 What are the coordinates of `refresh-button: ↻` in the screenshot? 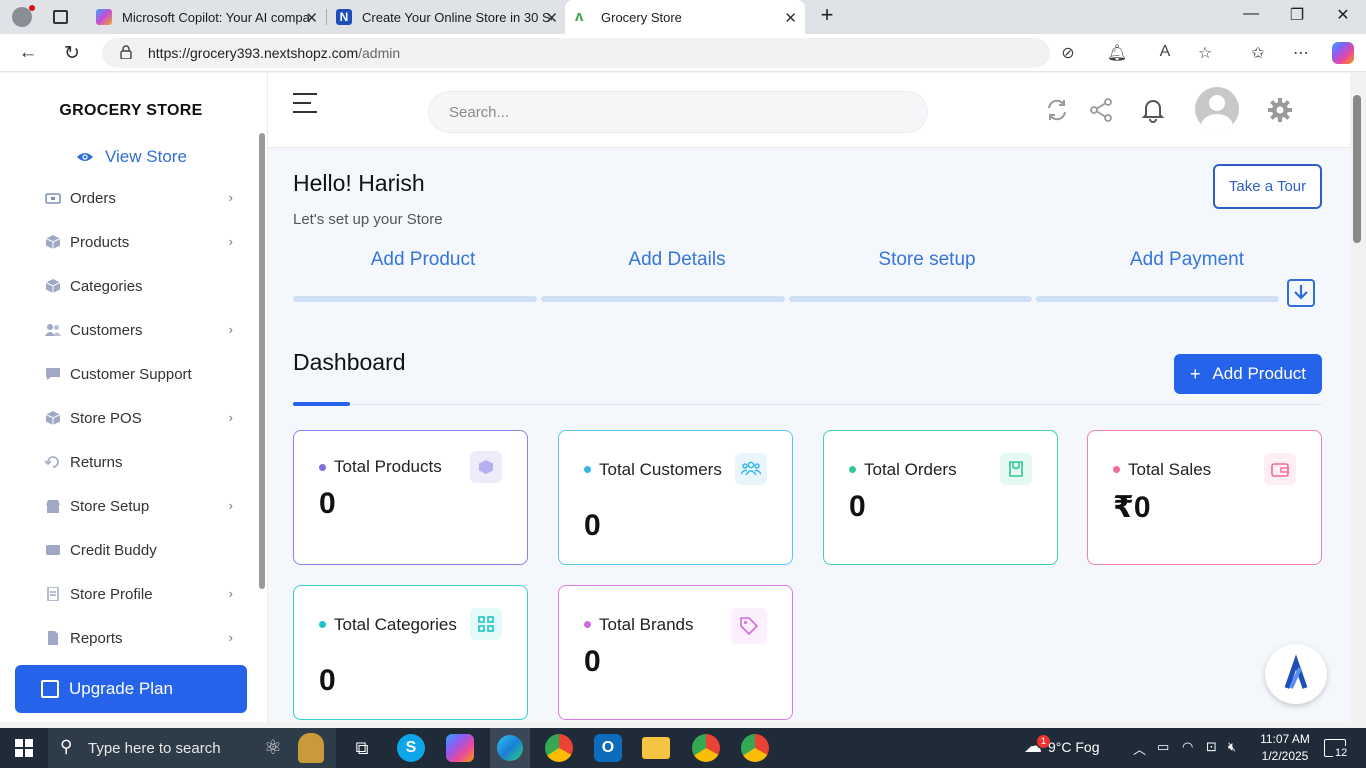 It's located at (72, 53).